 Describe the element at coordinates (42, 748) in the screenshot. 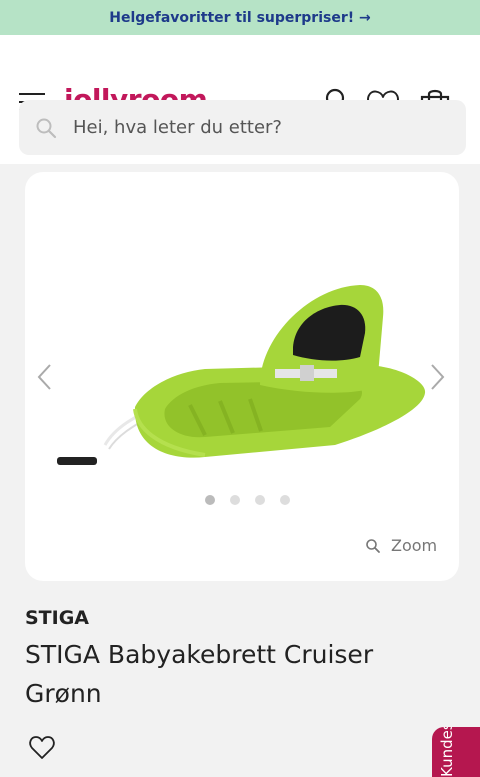

I see `favorite-heart-icon` at that location.